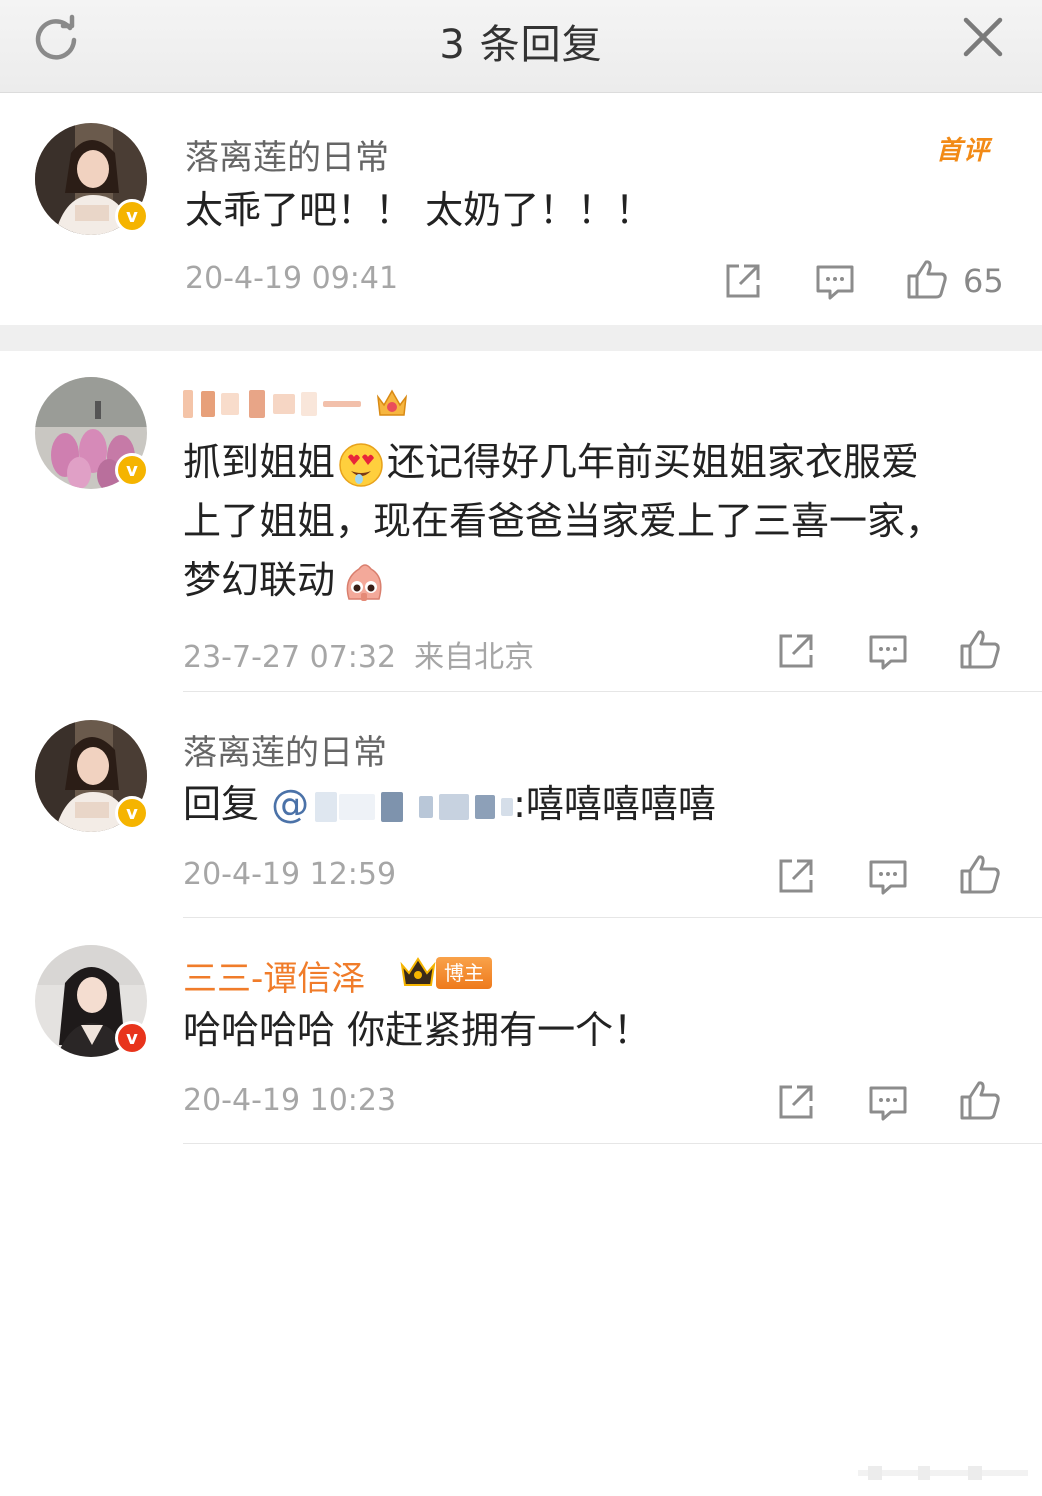  Describe the element at coordinates (274, 975) in the screenshot. I see `username: 三三-谭信泽` at that location.